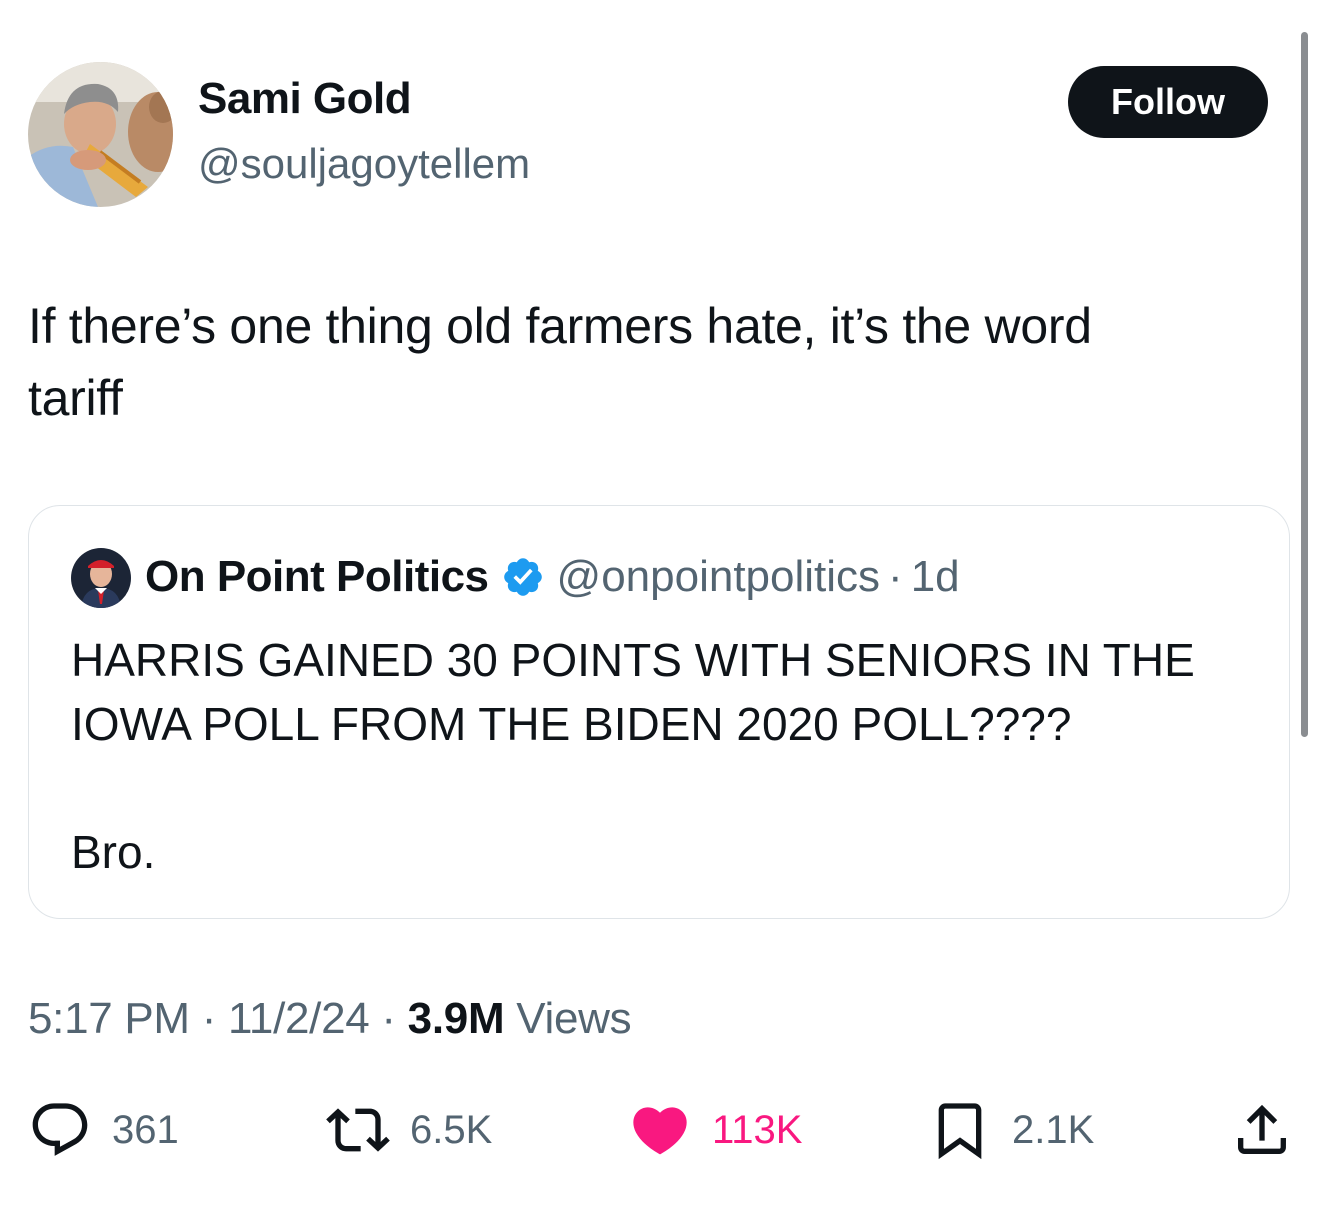 The height and width of the screenshot is (1216, 1320). I want to click on reply-button: 361, so click(103, 1130).